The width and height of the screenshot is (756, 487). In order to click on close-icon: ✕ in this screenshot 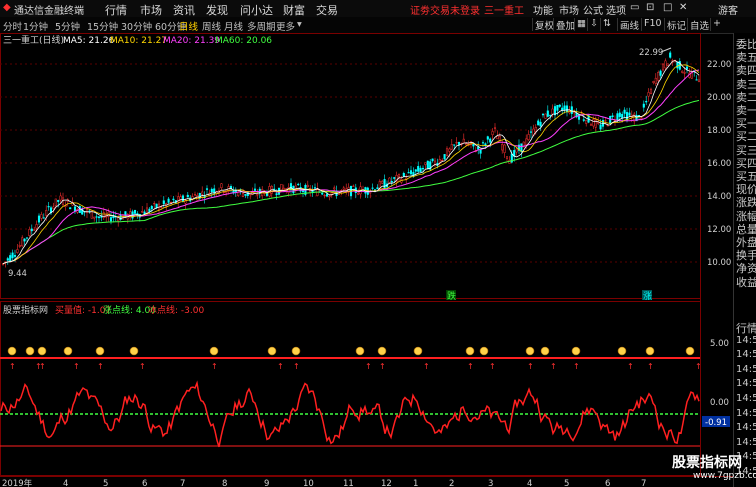, I will do `click(683, 7)`.